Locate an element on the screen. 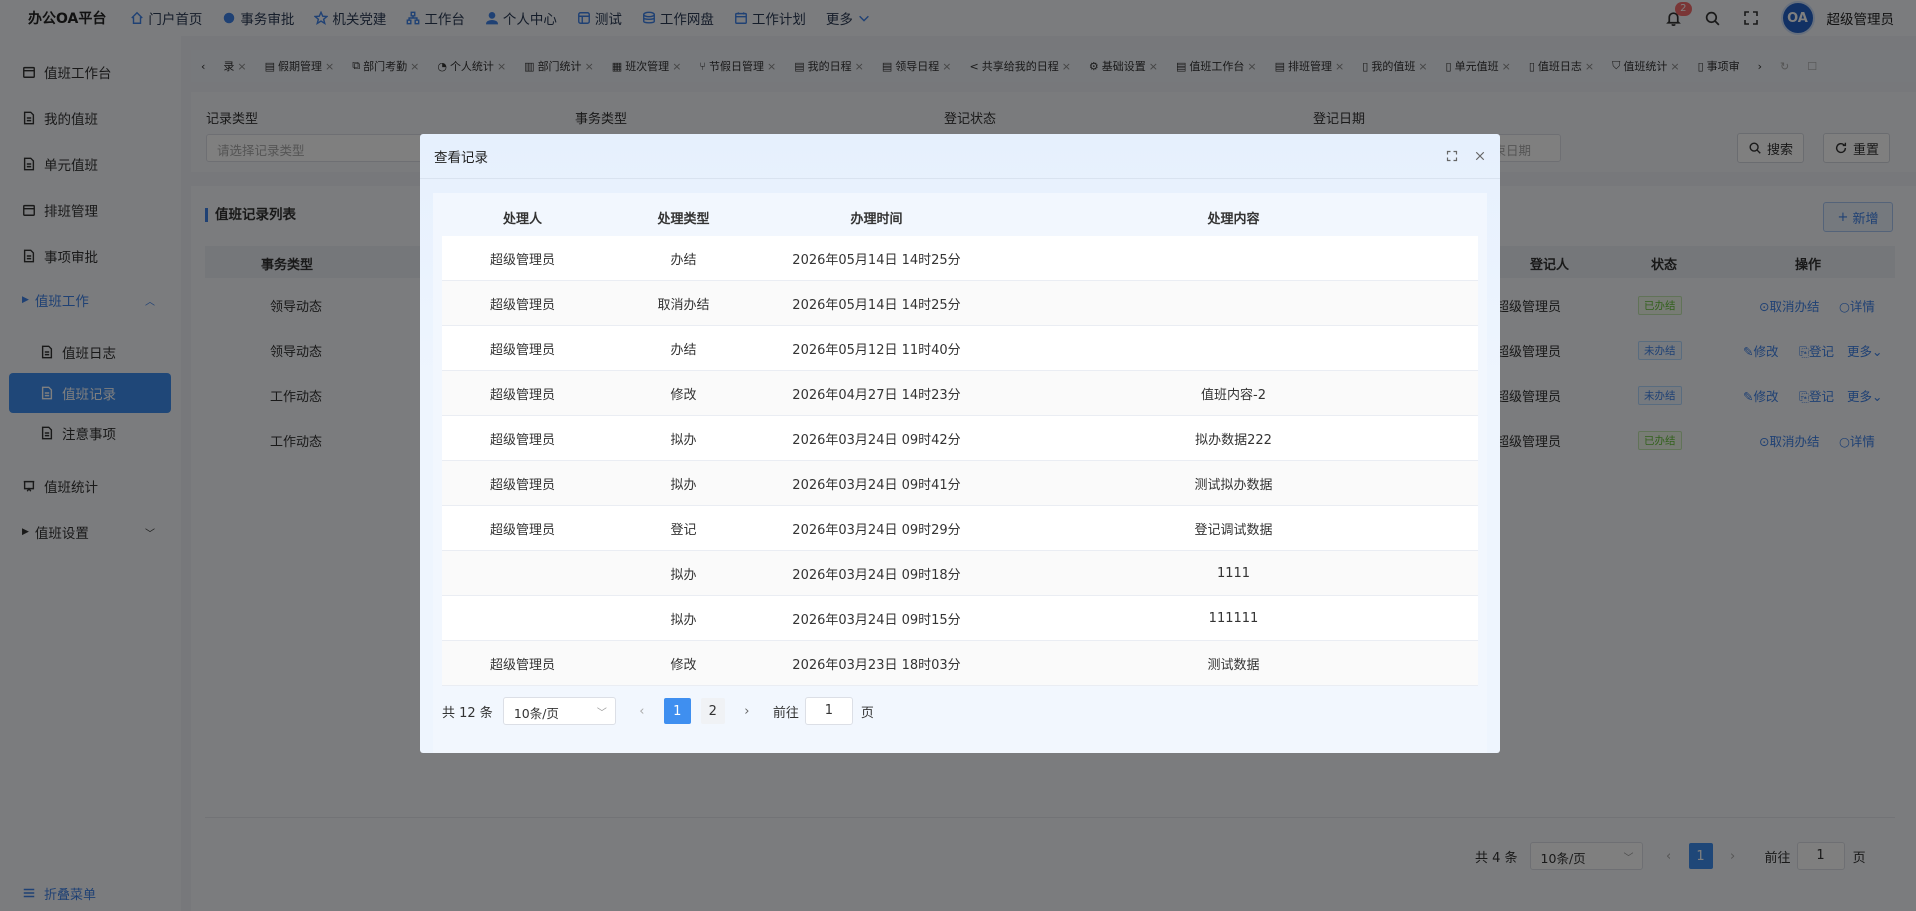 The height and width of the screenshot is (911, 1916). goto-page-input: 1 is located at coordinates (828, 711).